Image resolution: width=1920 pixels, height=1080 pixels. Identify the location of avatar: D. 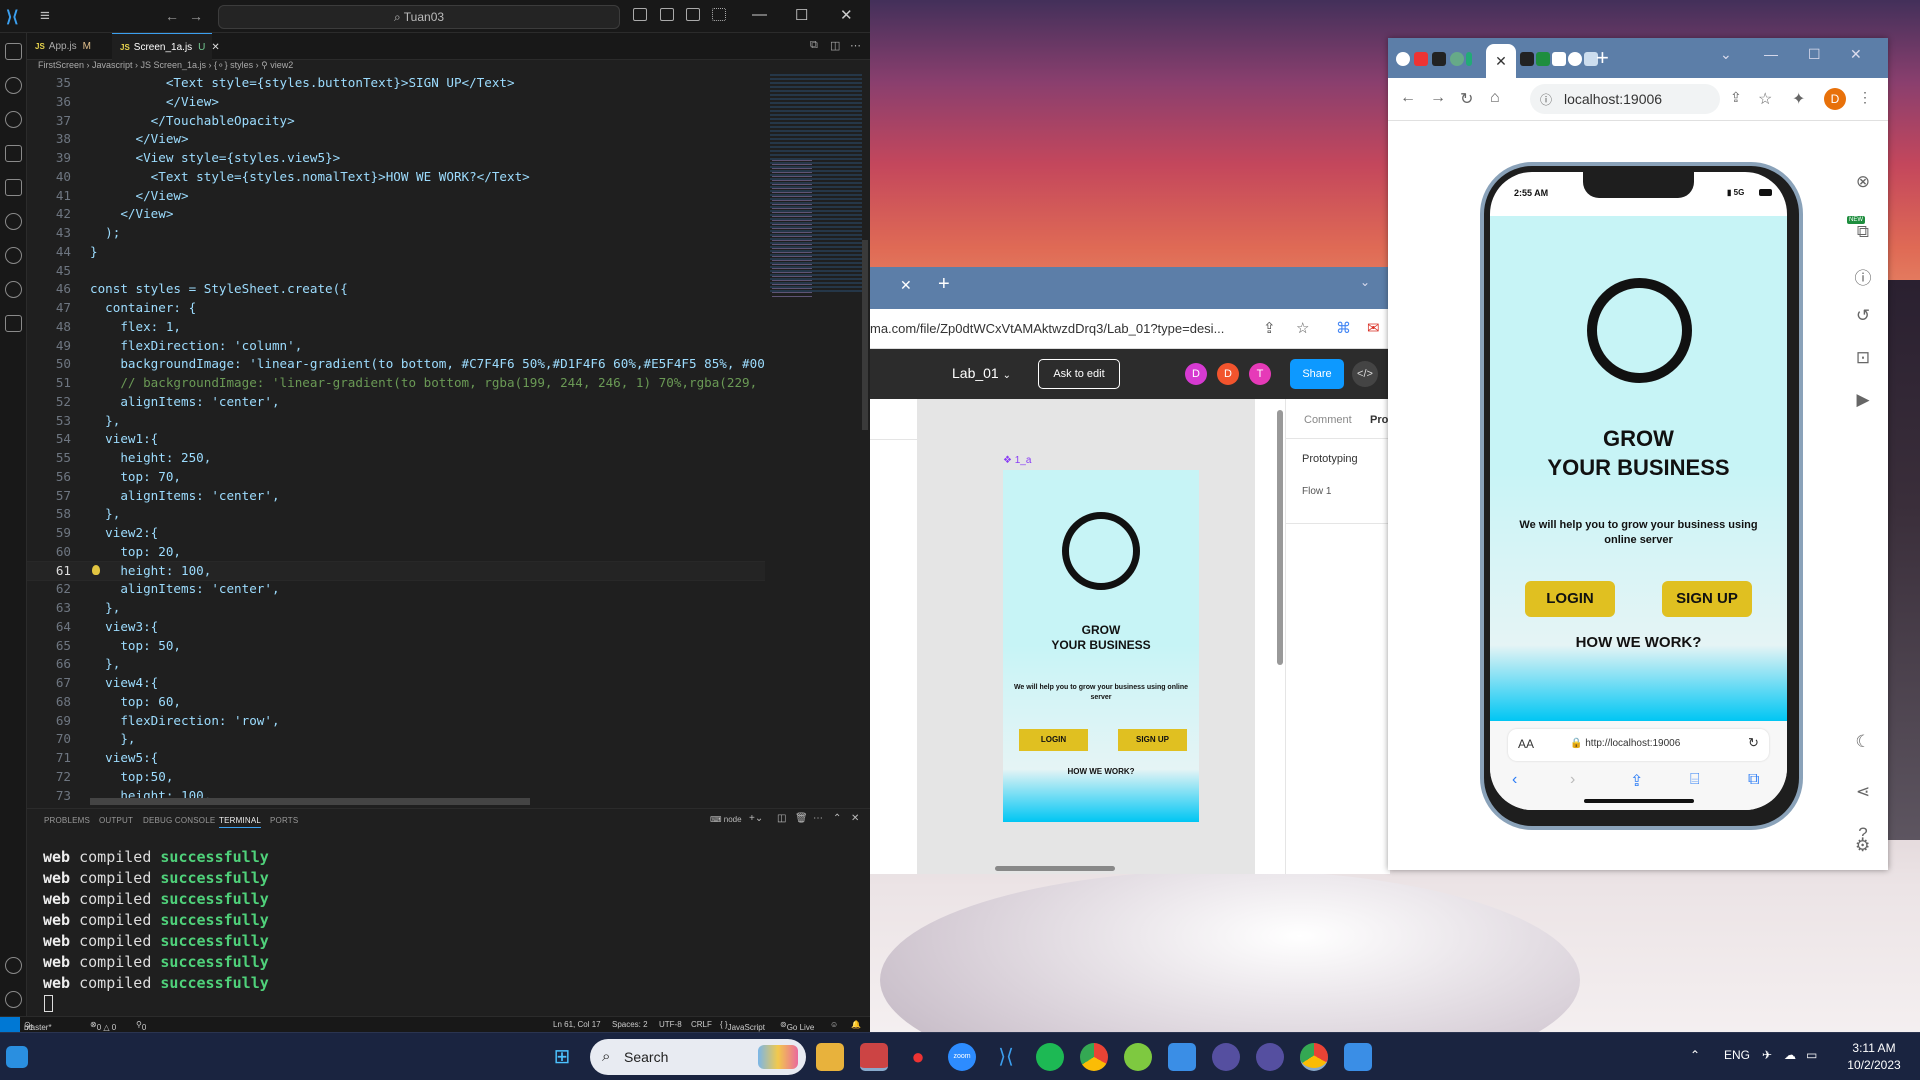
(1196, 374).